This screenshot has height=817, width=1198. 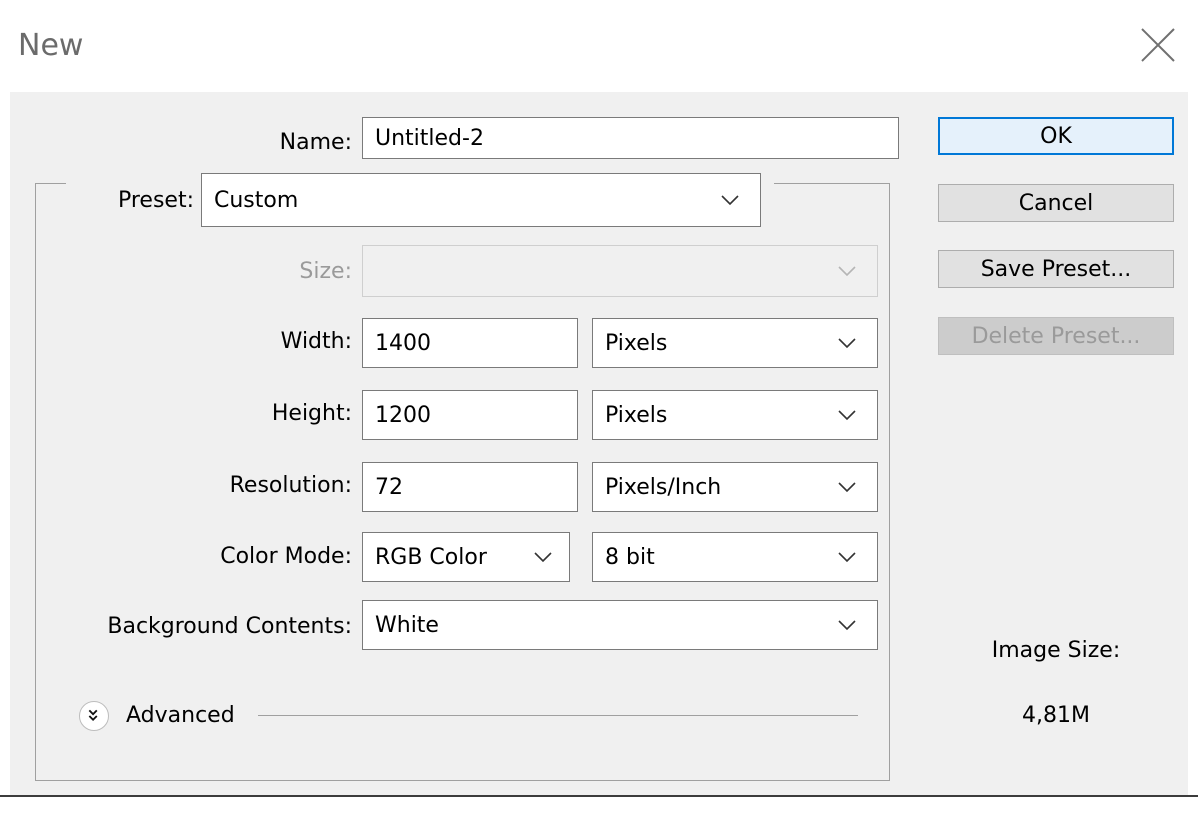 What do you see at coordinates (431, 557) in the screenshot?
I see `color-mode-value: RGB Color` at bounding box center [431, 557].